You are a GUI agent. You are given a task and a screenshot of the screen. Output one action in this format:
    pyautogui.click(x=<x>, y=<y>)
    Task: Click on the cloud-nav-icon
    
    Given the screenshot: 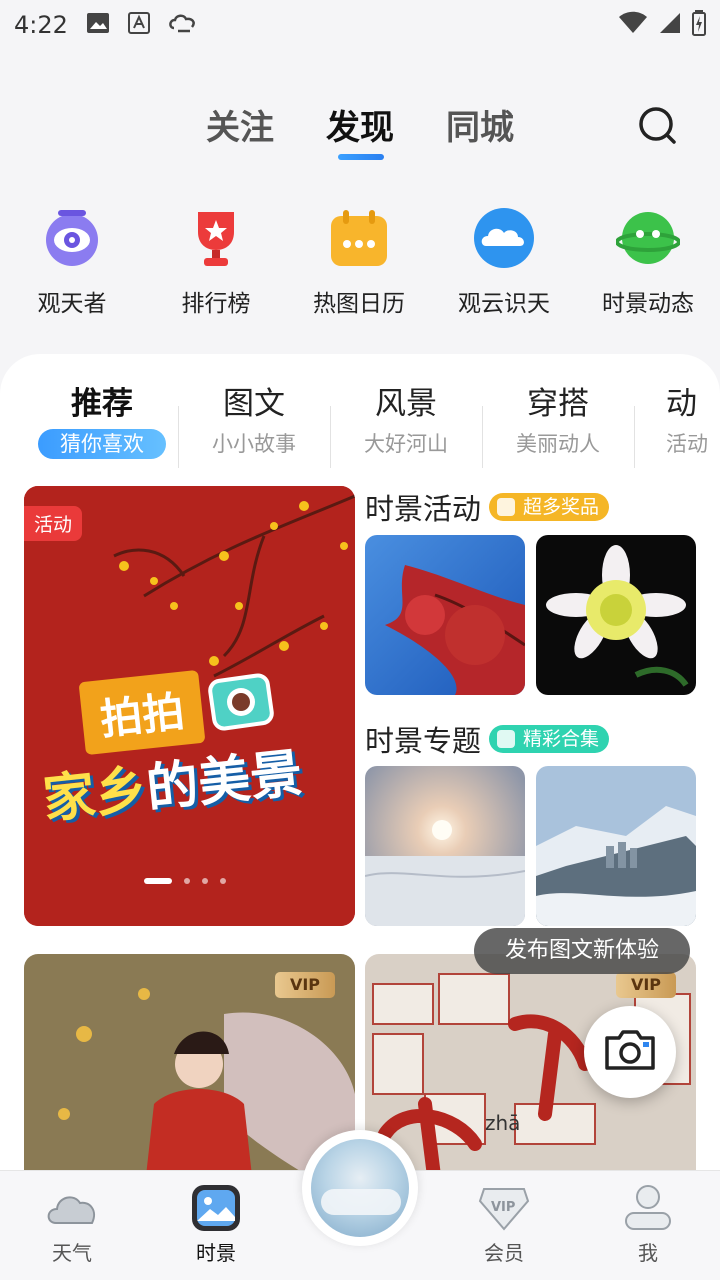 What is the action you would take?
    pyautogui.click(x=72, y=1208)
    